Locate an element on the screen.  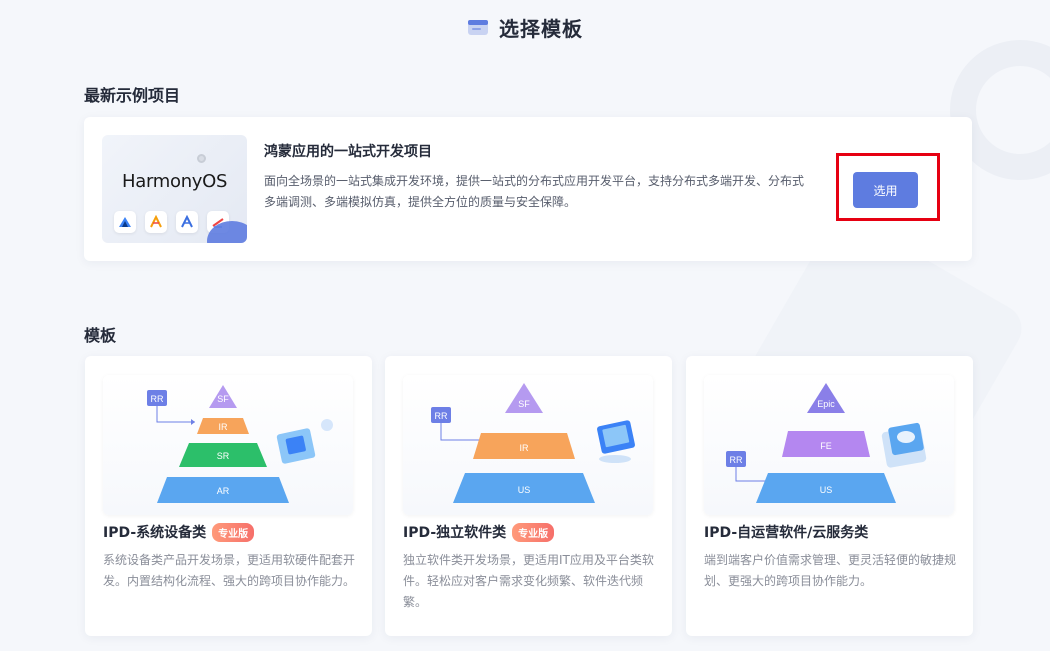
select-button: 选用 is located at coordinates (885, 190).